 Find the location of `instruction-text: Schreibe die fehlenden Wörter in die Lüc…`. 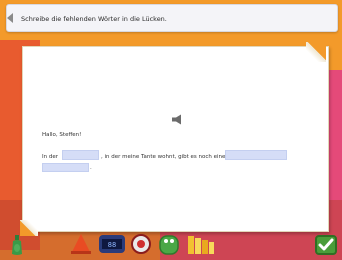

instruction-text: Schreibe die fehlenden Wörter in die Lüc… is located at coordinates (94, 19).